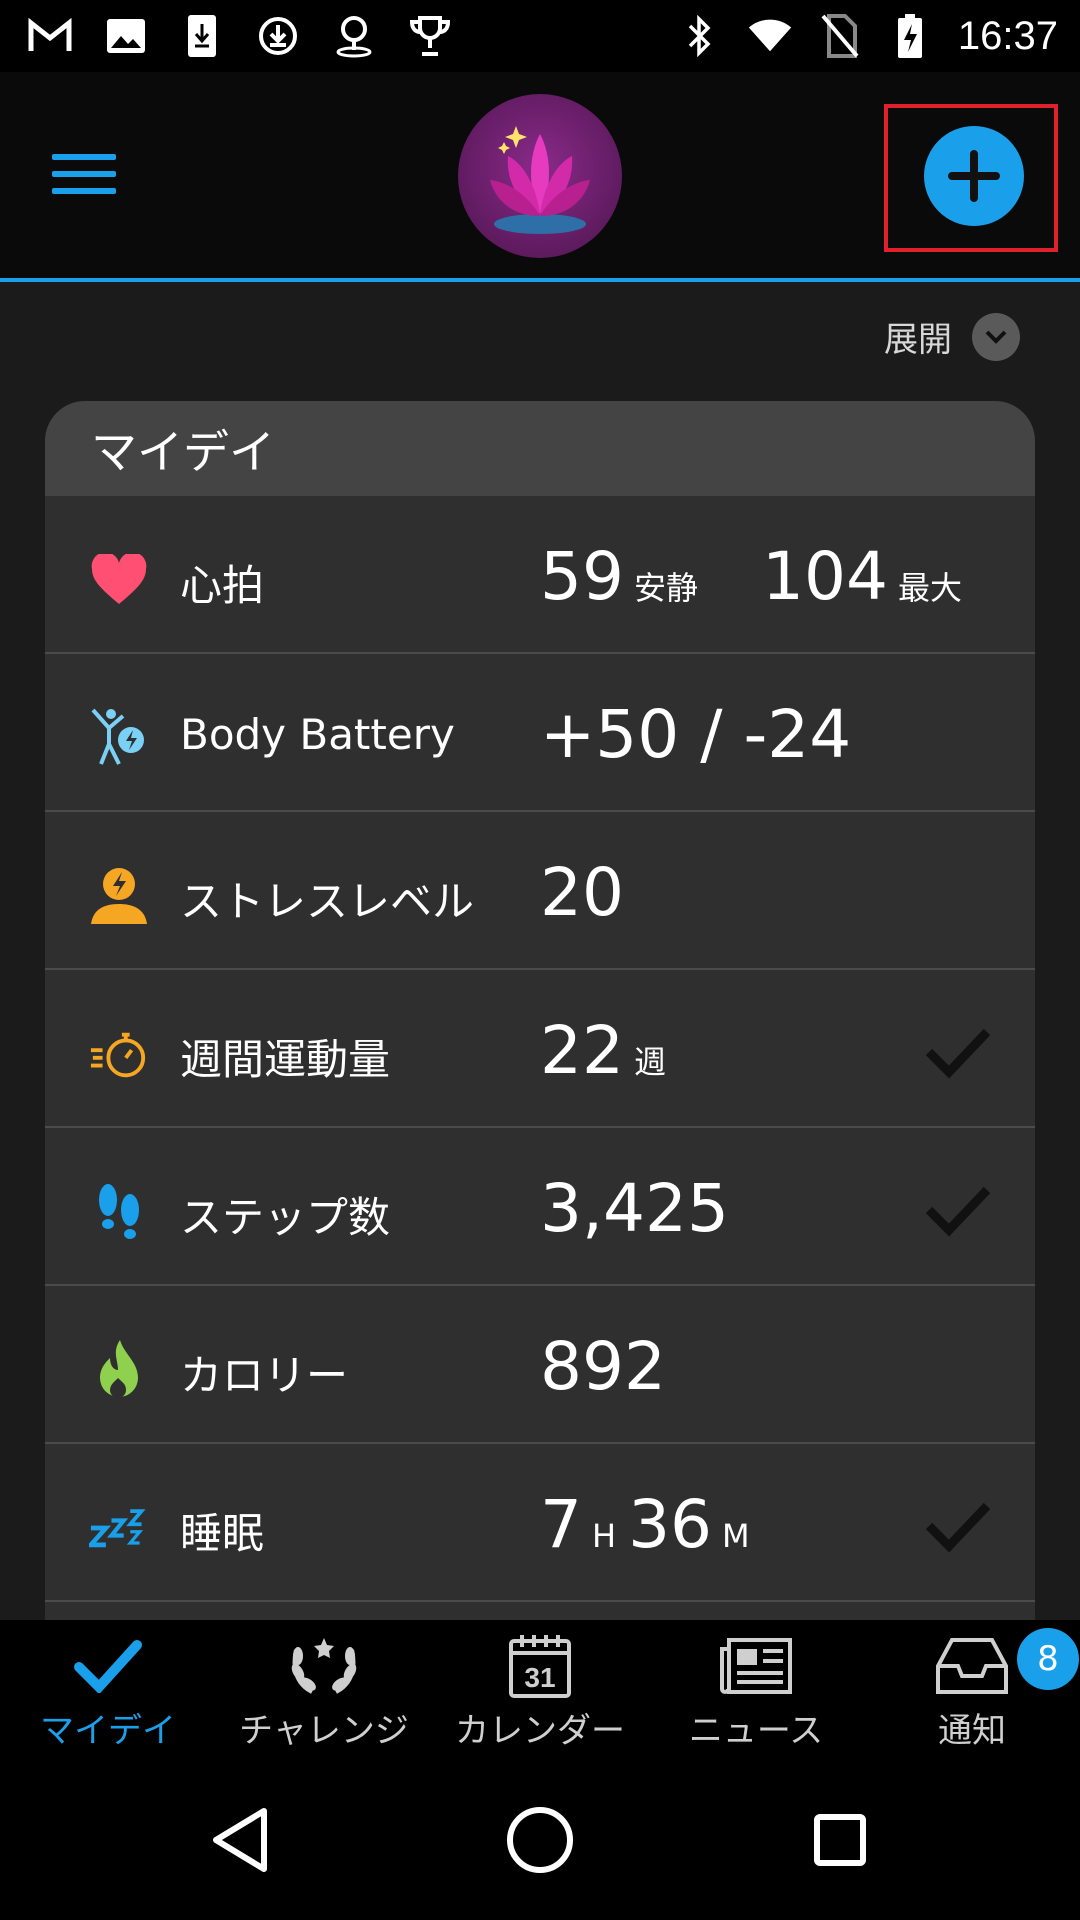  Describe the element at coordinates (1048, 1659) in the screenshot. I see `notification-badge: 8` at that location.